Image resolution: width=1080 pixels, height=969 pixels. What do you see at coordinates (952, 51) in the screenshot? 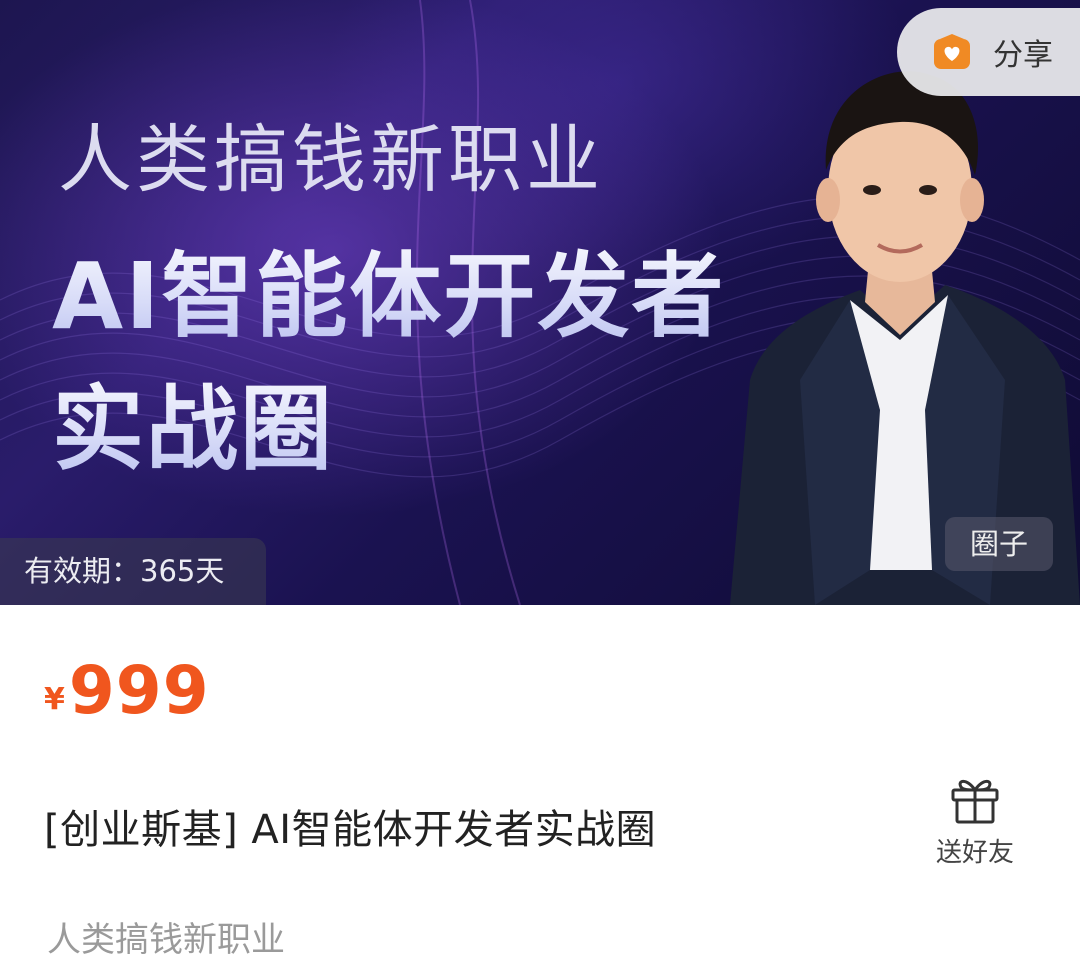
I see `share-icon` at bounding box center [952, 51].